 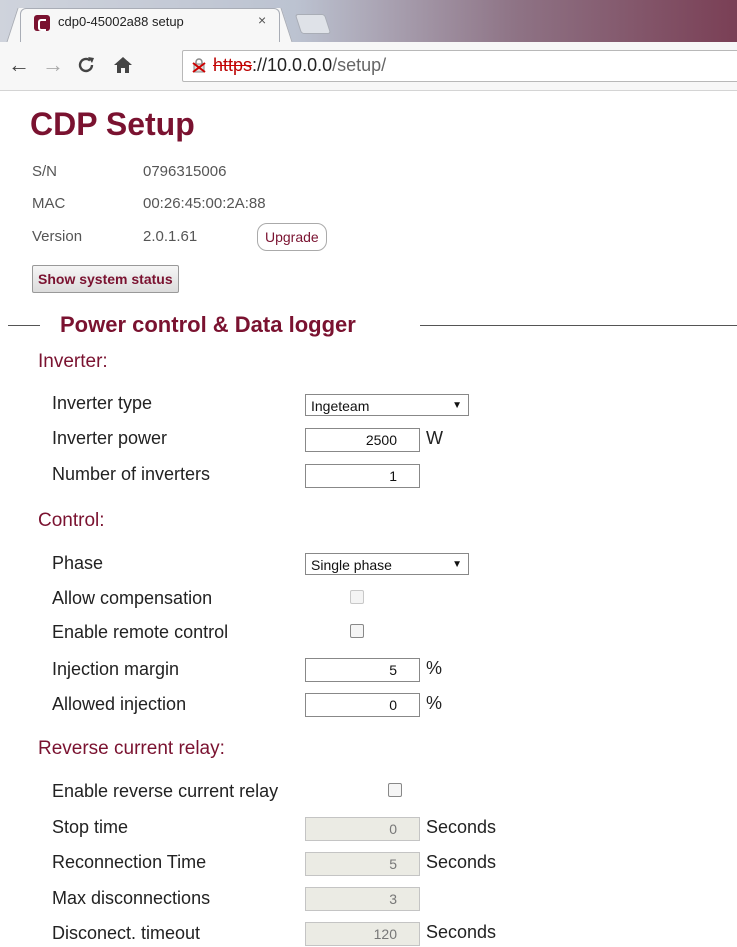 What do you see at coordinates (461, 932) in the screenshot?
I see `disconnect-timeout-unit: Seconds` at bounding box center [461, 932].